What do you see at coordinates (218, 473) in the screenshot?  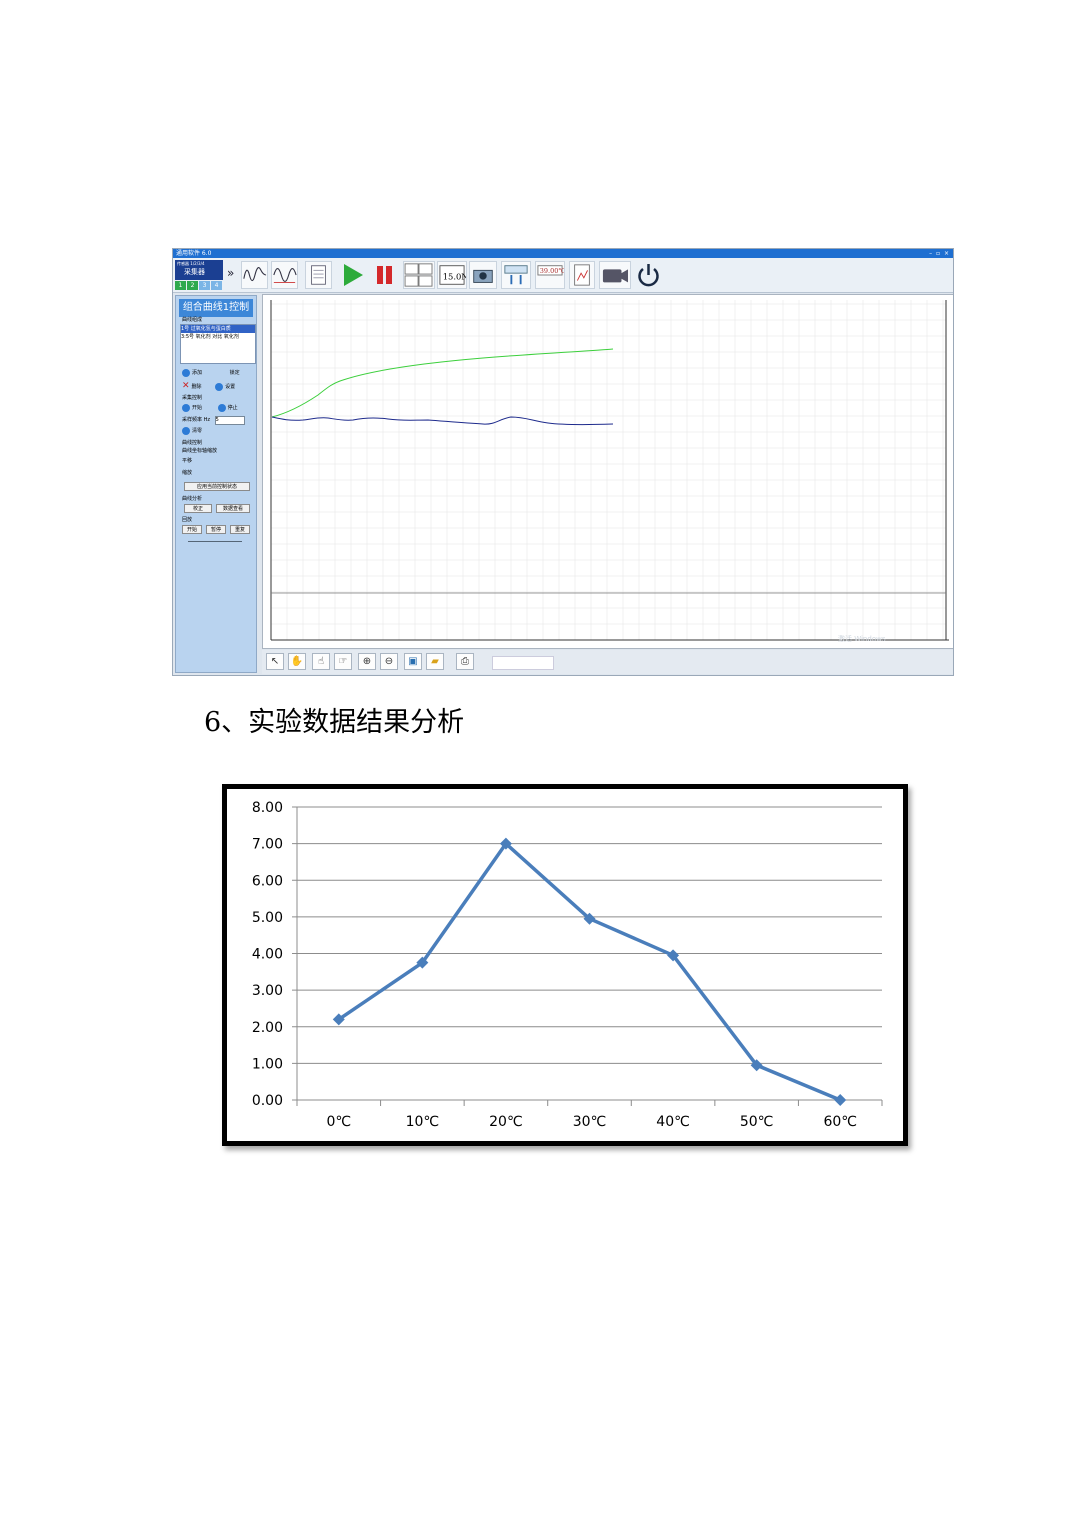 I see `zoom-control: 缩放` at bounding box center [218, 473].